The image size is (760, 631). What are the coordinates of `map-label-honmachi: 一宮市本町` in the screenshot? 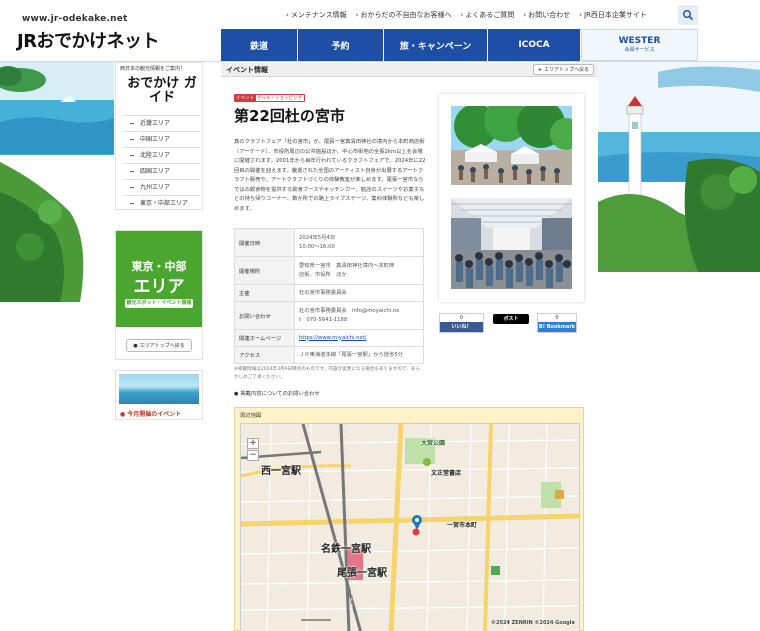 It's located at (462, 525).